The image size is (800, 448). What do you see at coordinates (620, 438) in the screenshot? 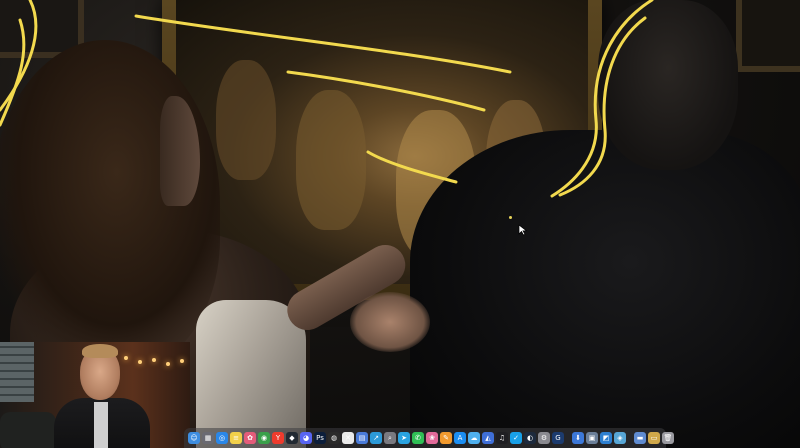
I see `preview-icon: ◈` at bounding box center [620, 438].